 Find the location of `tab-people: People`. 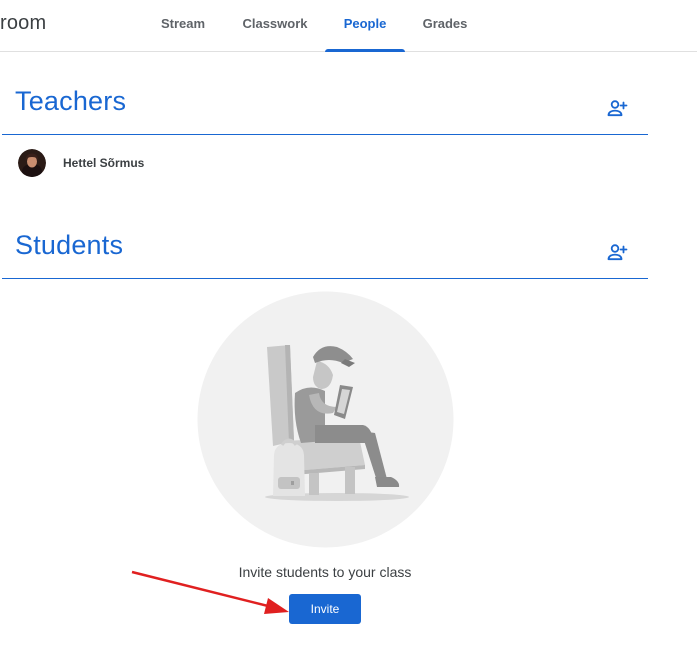

tab-people: People is located at coordinates (365, 26).